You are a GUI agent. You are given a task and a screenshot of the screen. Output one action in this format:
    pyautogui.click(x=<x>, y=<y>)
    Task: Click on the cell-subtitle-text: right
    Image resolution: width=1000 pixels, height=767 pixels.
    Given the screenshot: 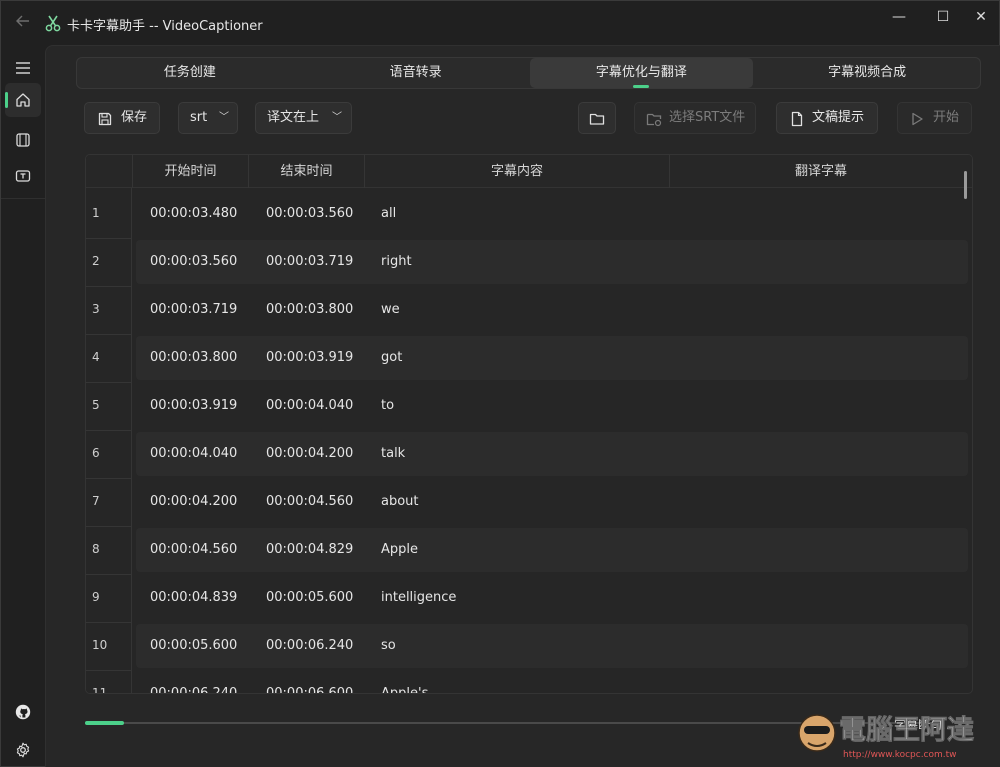 What is the action you would take?
    pyautogui.click(x=396, y=262)
    